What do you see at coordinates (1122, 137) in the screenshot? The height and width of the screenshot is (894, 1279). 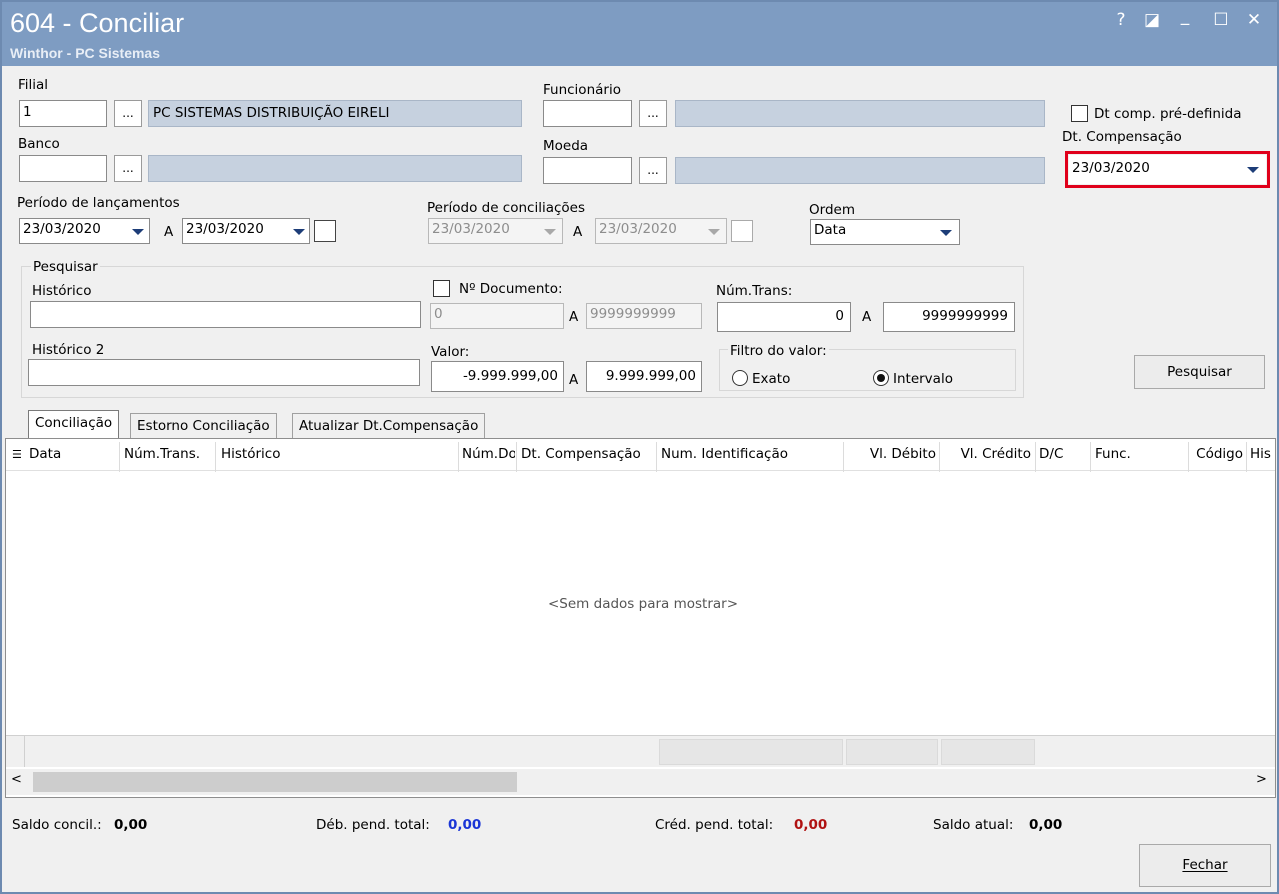 I see `dt-compensacao-label: Dt. Compensação` at bounding box center [1122, 137].